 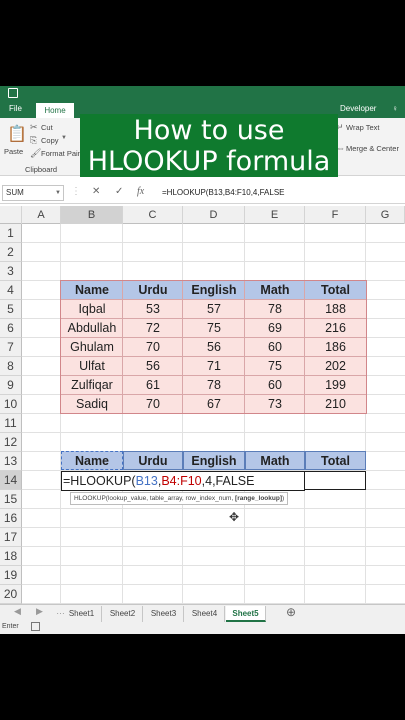 What do you see at coordinates (99, 481) in the screenshot?
I see `formula-fn: =HLOOKUP(` at bounding box center [99, 481].